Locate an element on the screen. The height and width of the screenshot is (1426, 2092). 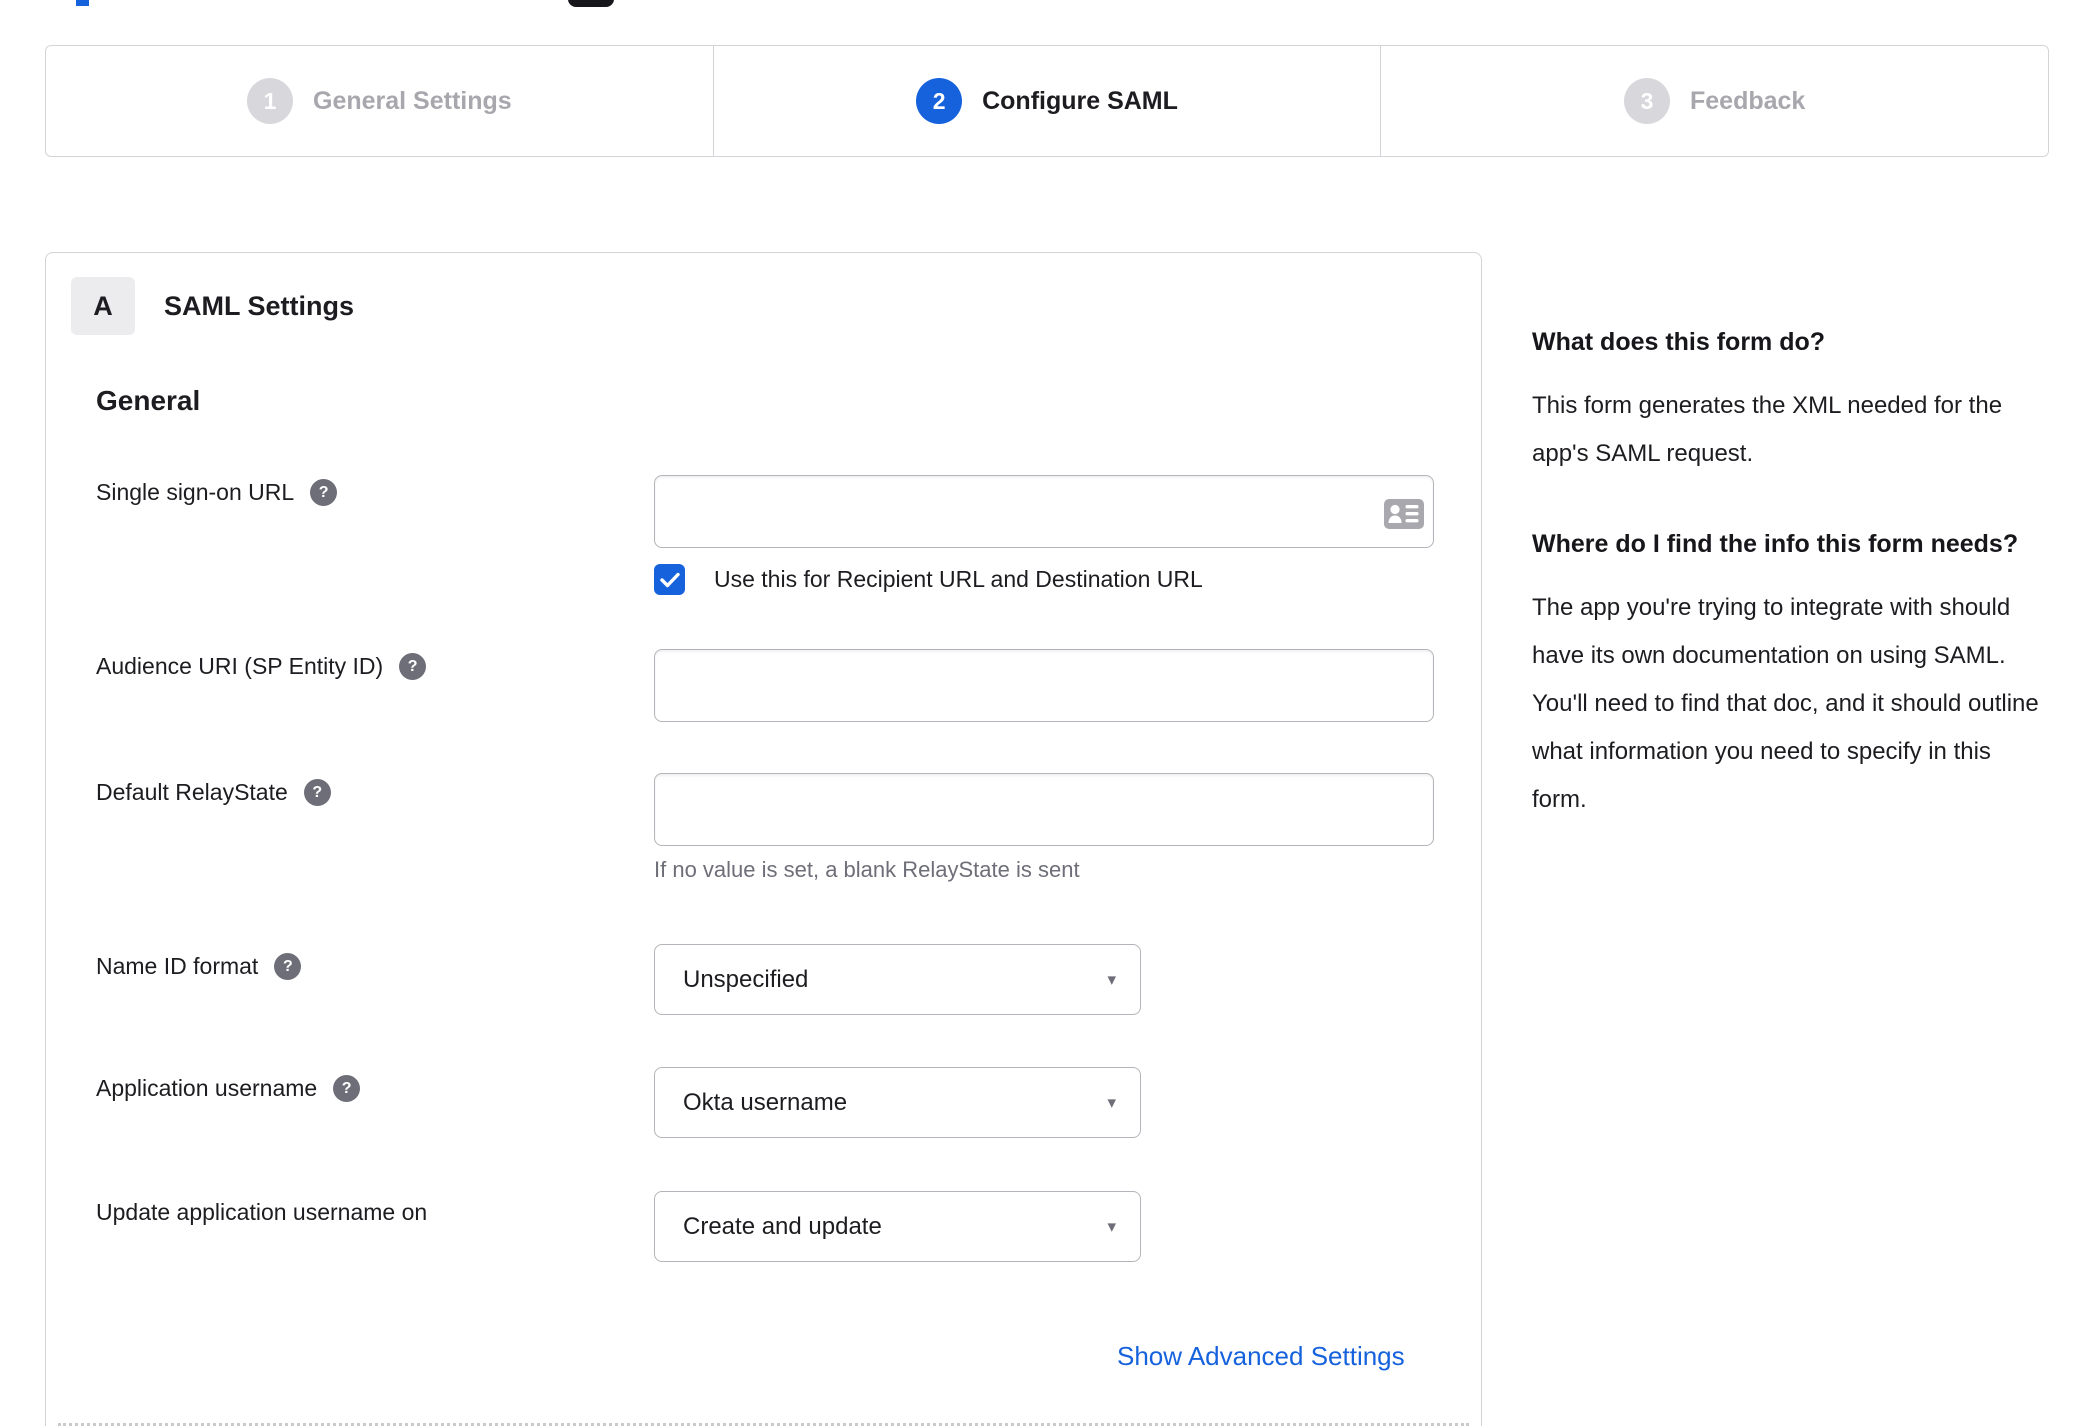
section-a-badge: A is located at coordinates (103, 306).